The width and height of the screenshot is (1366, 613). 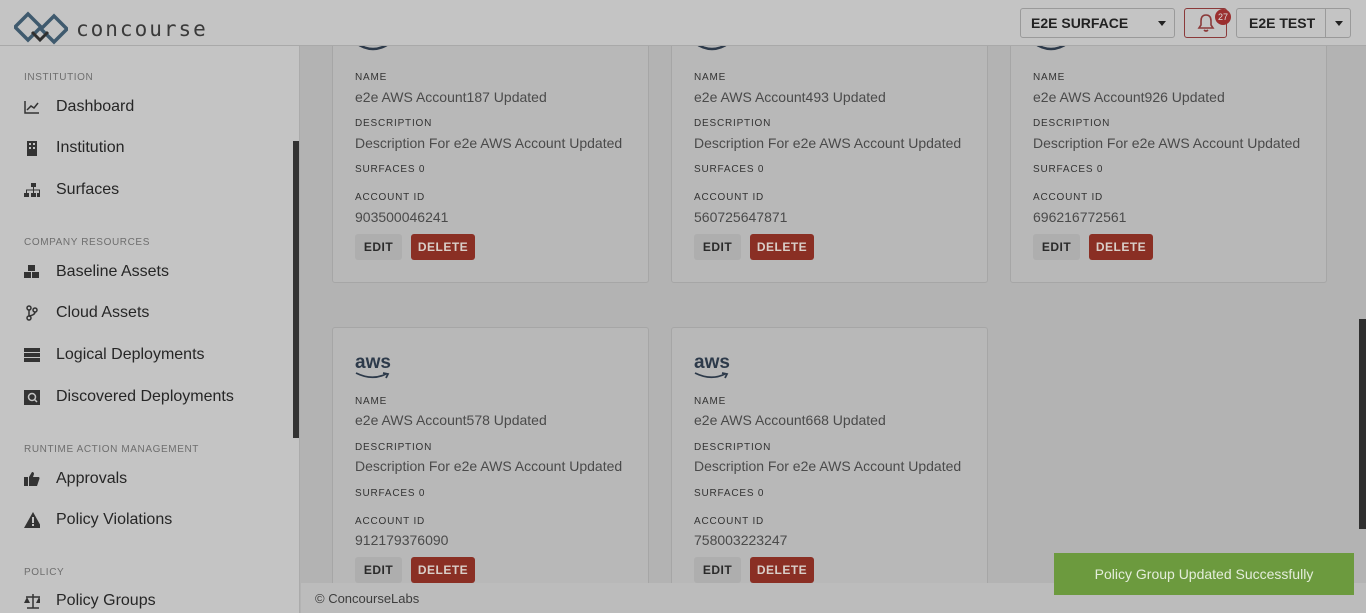 What do you see at coordinates (451, 420) in the screenshot?
I see `account-name: e2e AWS Account578 Updated` at bounding box center [451, 420].